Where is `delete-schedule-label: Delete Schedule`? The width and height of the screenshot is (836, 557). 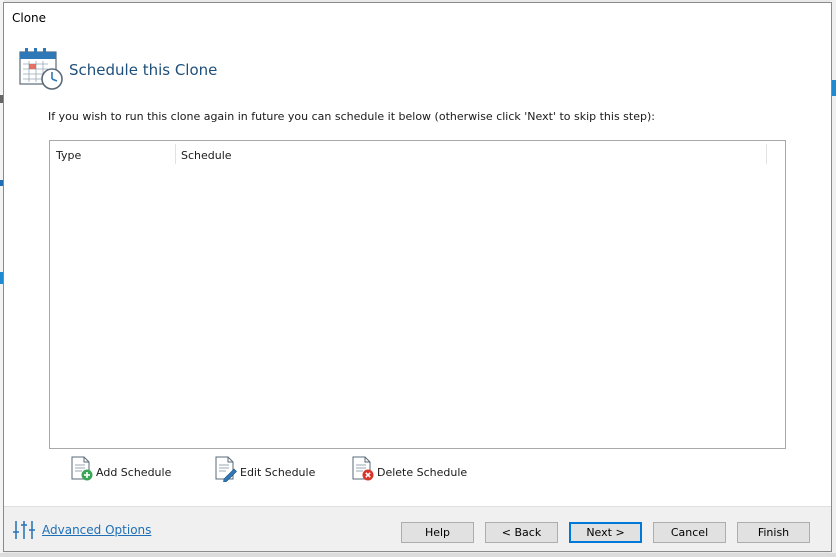
delete-schedule-label: Delete Schedule is located at coordinates (422, 472).